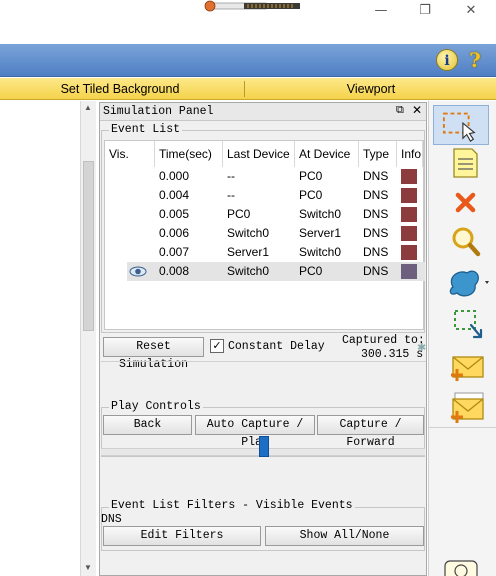  What do you see at coordinates (248, 252) in the screenshot?
I see `row-last-cell: Server1` at bounding box center [248, 252].